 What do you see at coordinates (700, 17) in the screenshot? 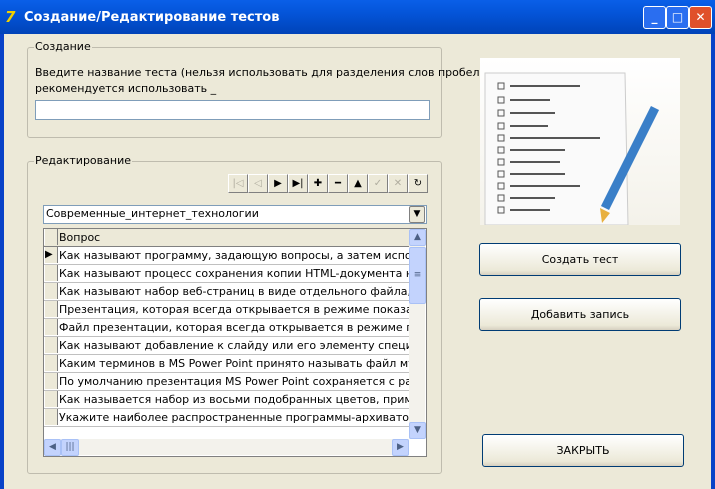
I see `close-window-button: ✕` at bounding box center [700, 17].